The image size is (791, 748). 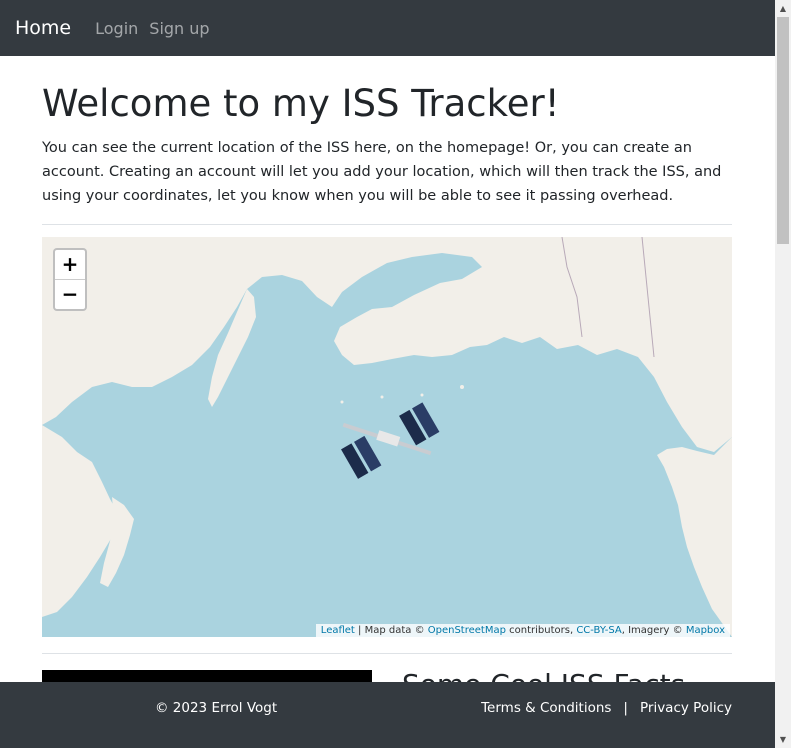 What do you see at coordinates (467, 630) in the screenshot?
I see `osm-link: OpenStreetMap` at bounding box center [467, 630].